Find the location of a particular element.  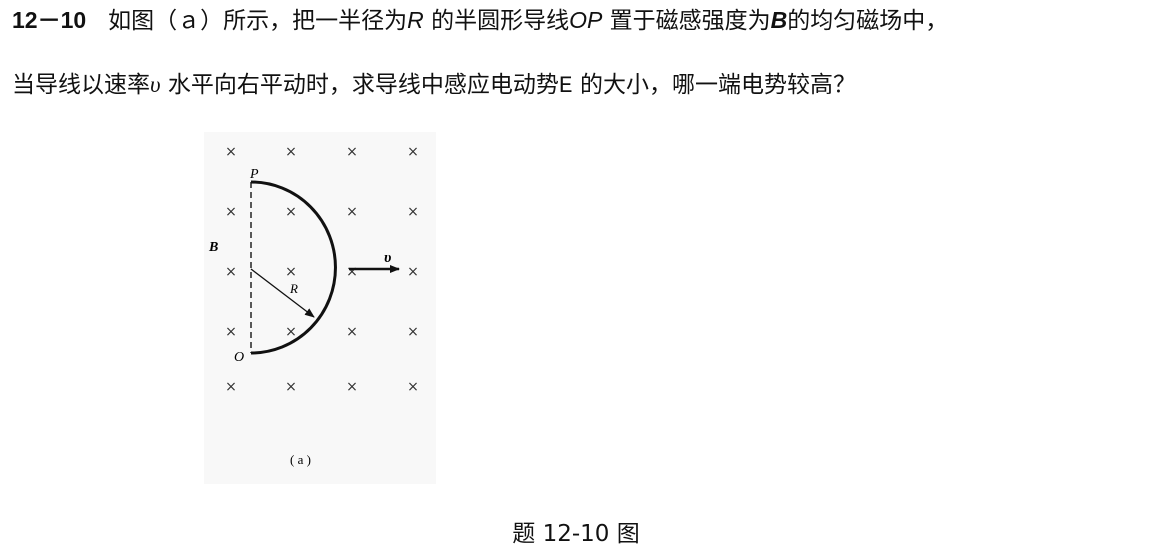

text-segment: 的半圆形导线 is located at coordinates (496, 21).